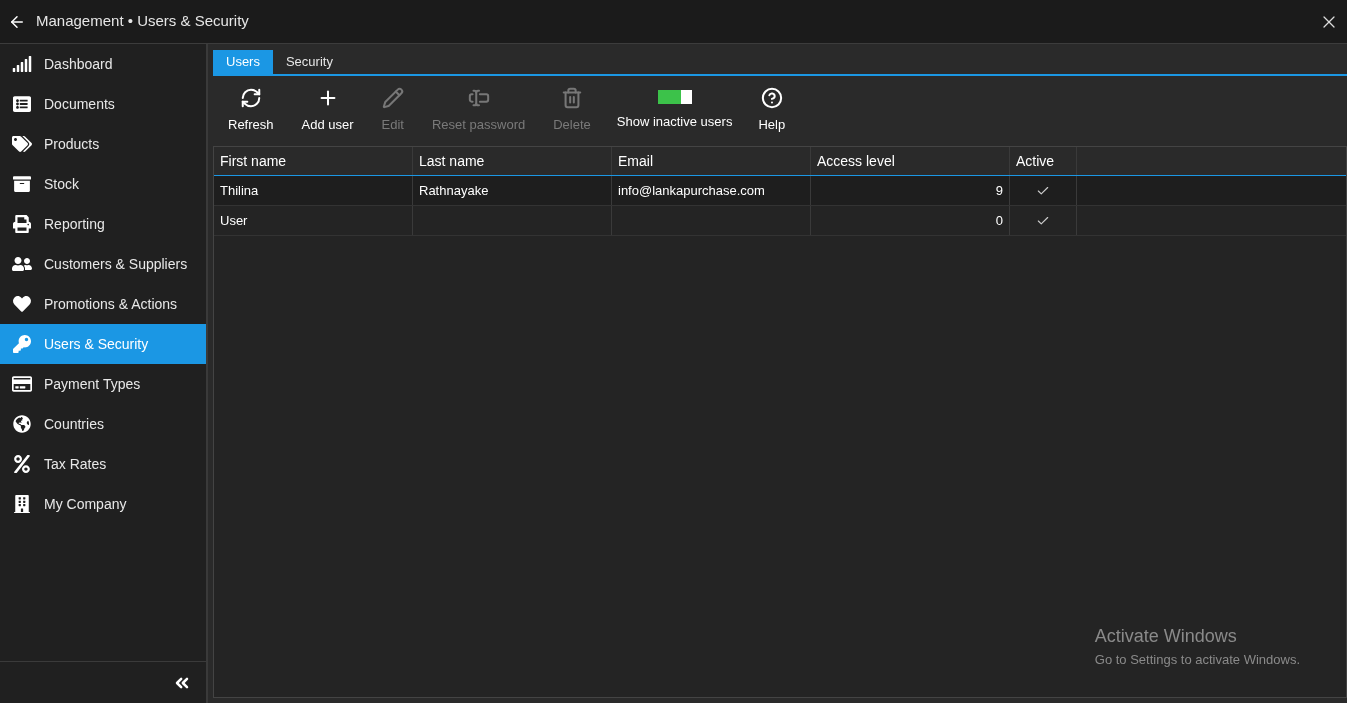 The height and width of the screenshot is (703, 1347). What do you see at coordinates (1197, 659) in the screenshot?
I see `activation-message: Go to Settings to activate Windows.` at bounding box center [1197, 659].